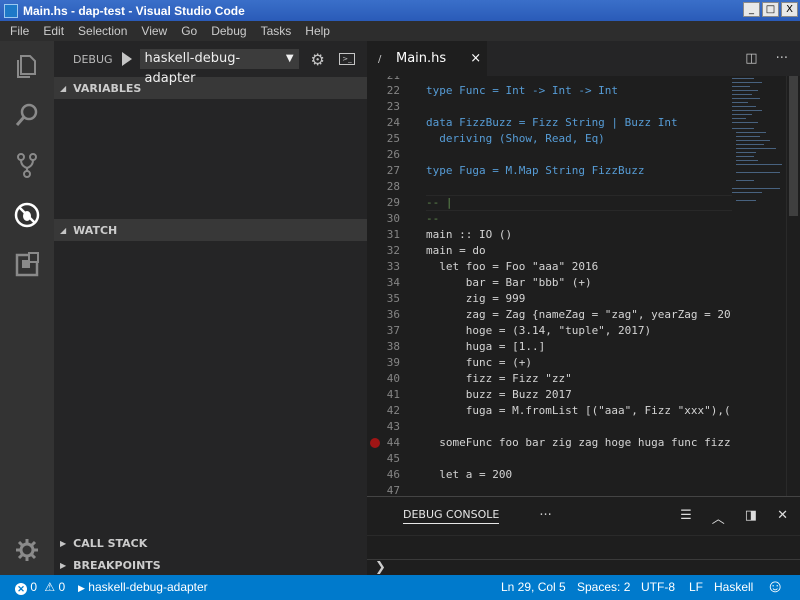 The height and width of the screenshot is (600, 800). Describe the element at coordinates (393, 330) in the screenshot. I see `line-number: 37` at that location.